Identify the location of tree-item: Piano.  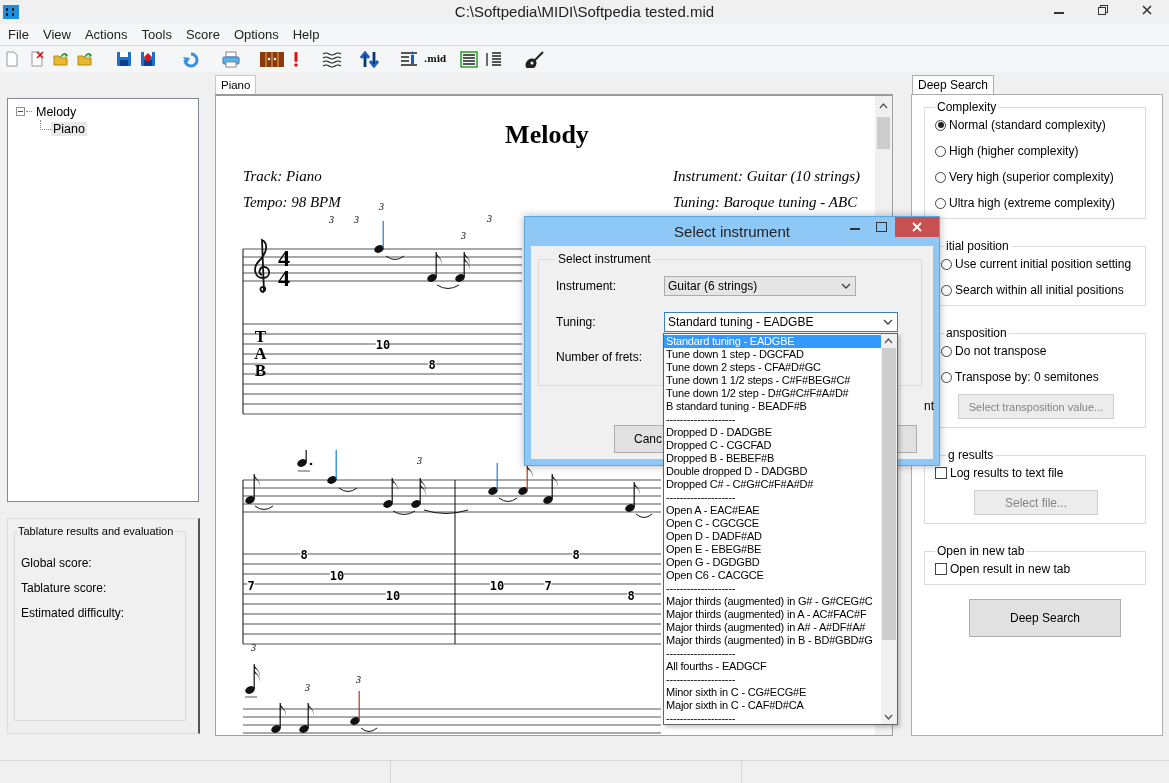
(69, 128).